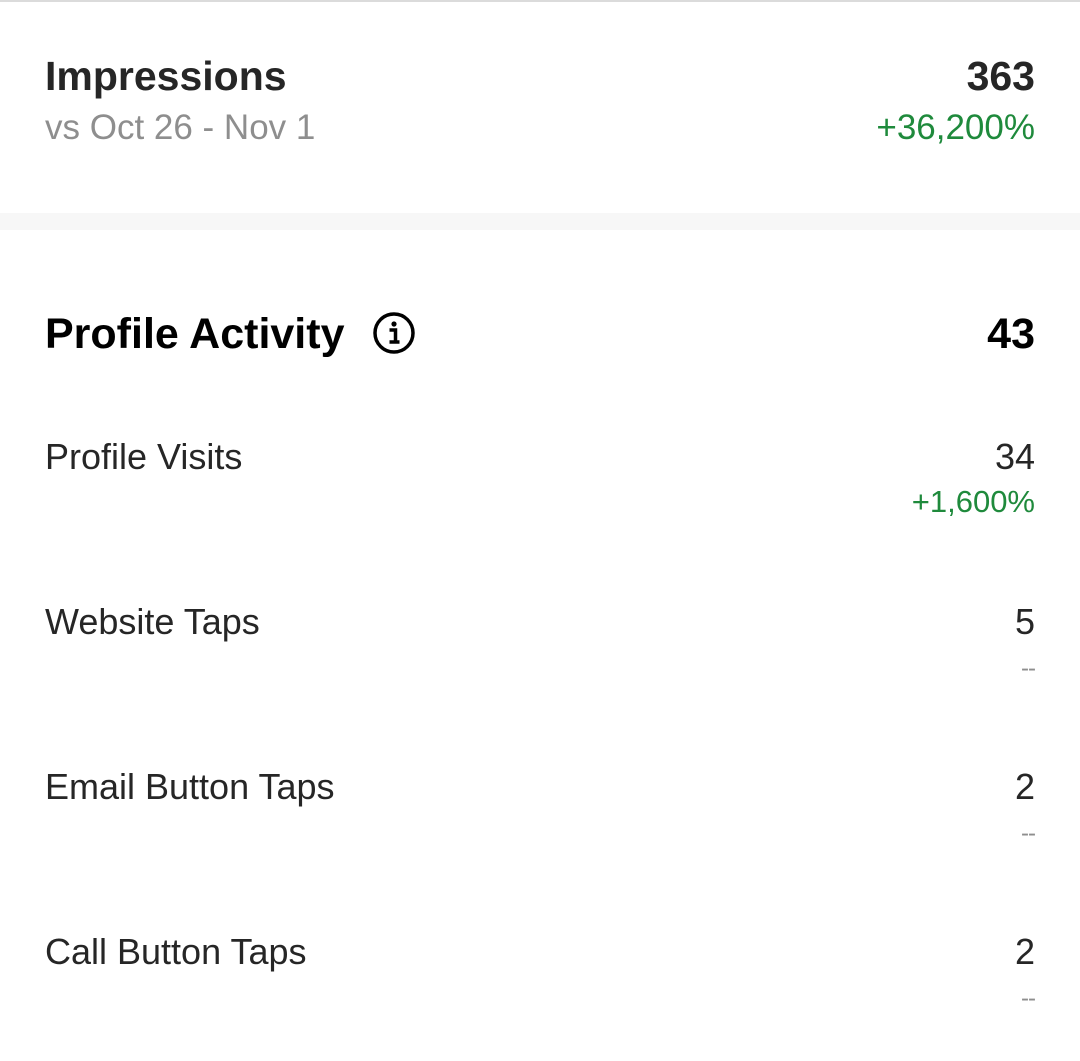 The width and height of the screenshot is (1080, 1061). Describe the element at coordinates (540, 831) in the screenshot. I see `metric-row-email-button-taps: Email Button Taps 2 --` at that location.